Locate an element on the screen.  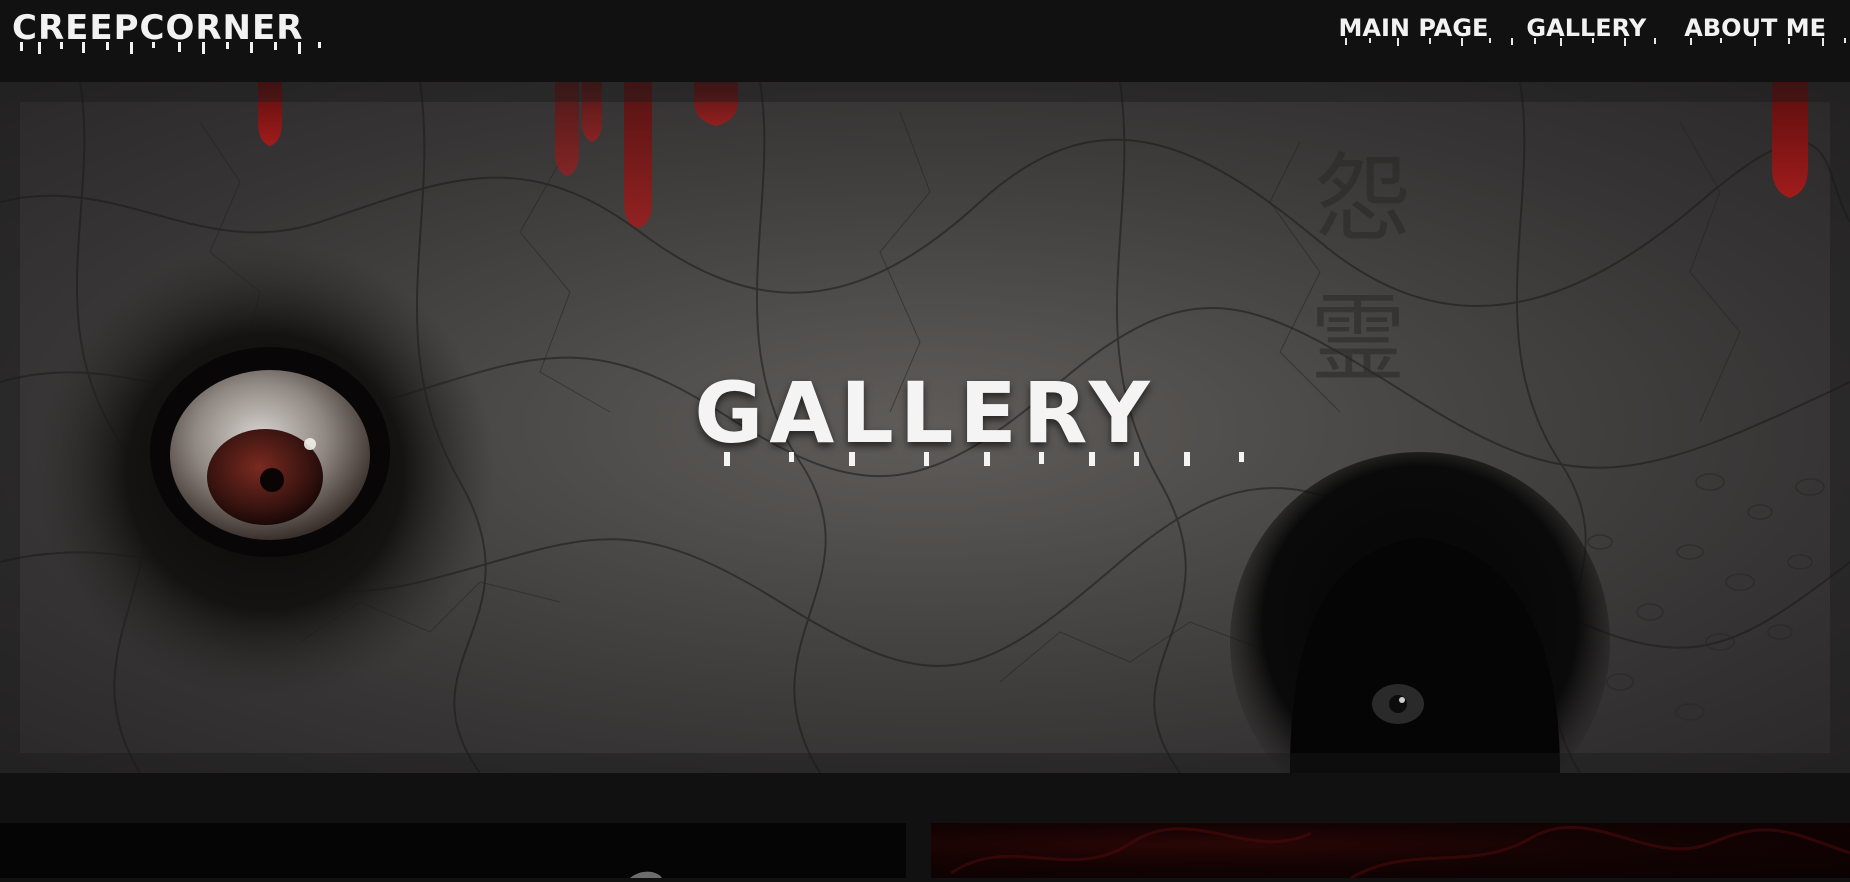
nav-link-gallery: GALLERY is located at coordinates (1591, 30).